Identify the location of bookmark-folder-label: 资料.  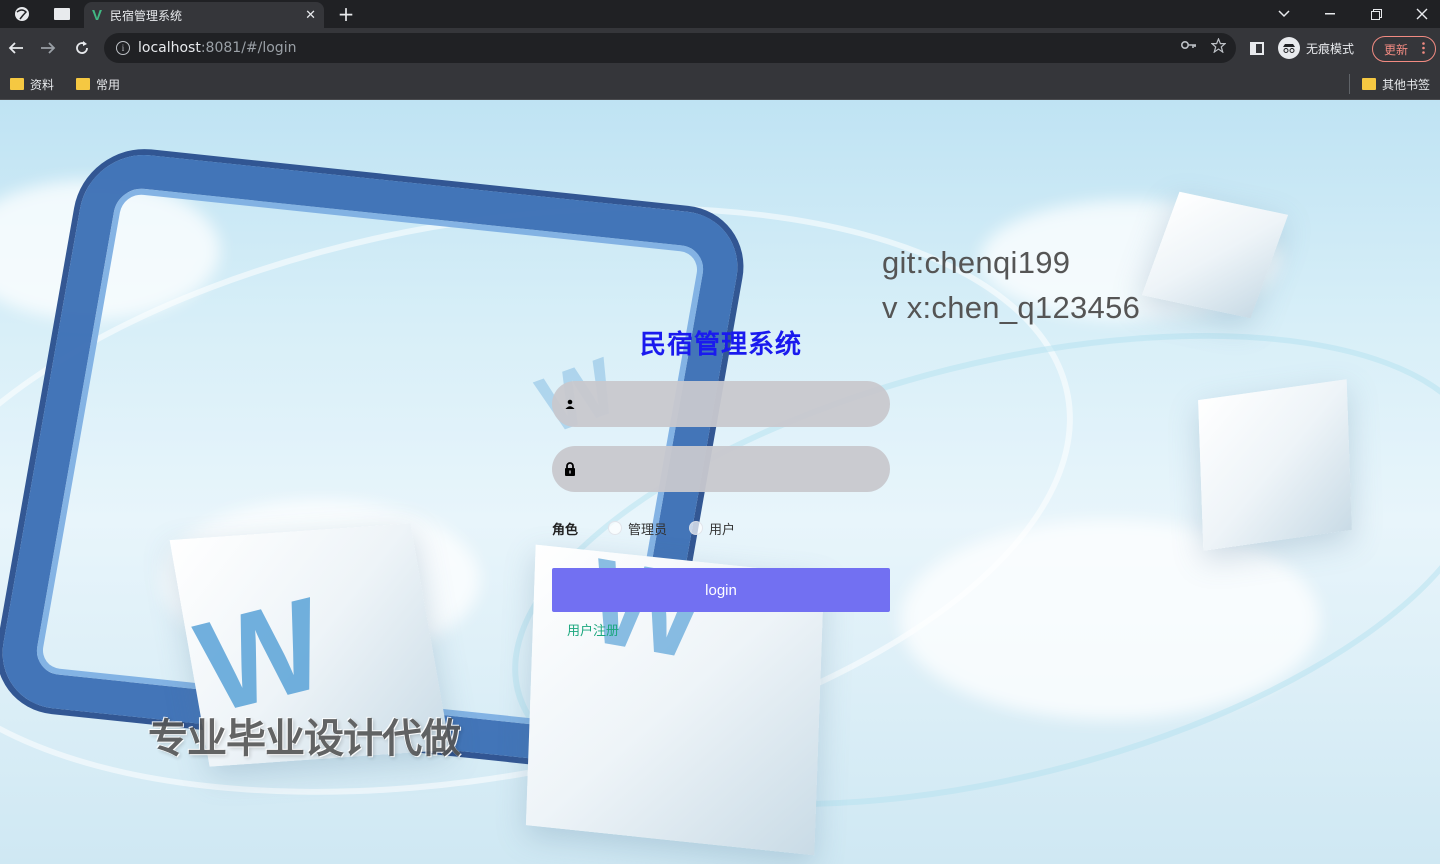
(42, 84).